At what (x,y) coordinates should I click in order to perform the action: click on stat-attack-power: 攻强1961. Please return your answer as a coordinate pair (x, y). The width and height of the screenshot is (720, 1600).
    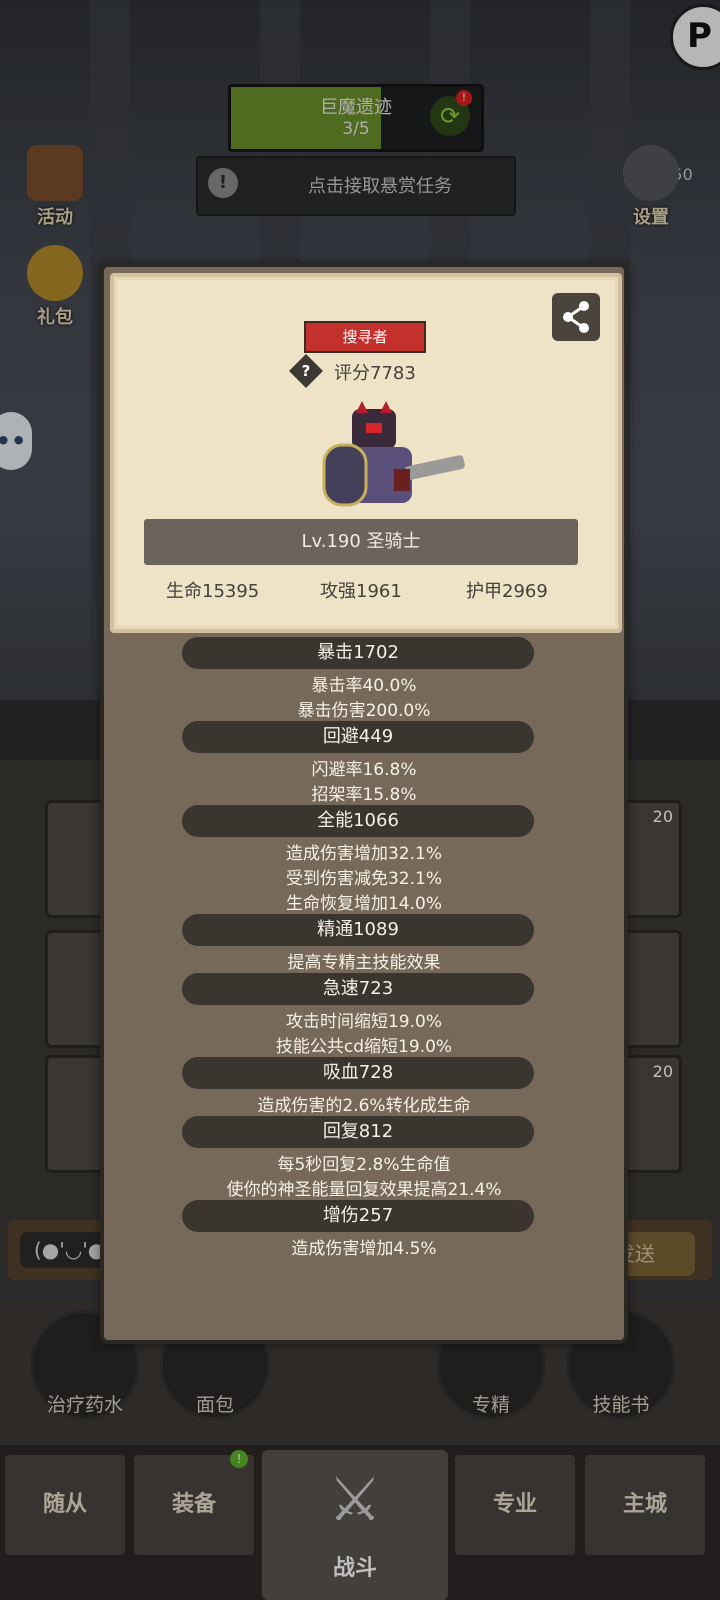
    Looking at the image, I should click on (361, 591).